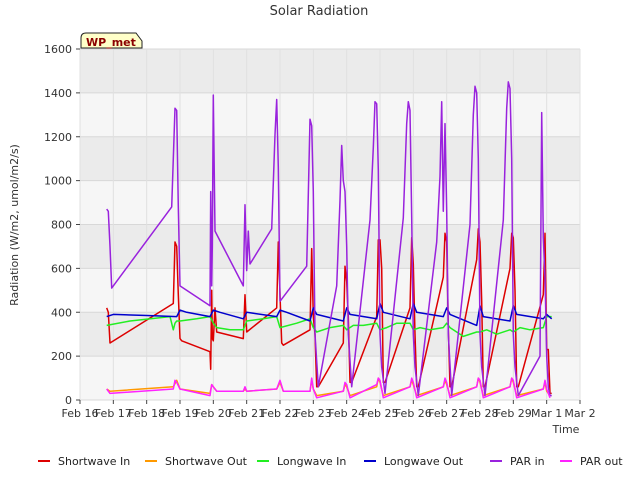 The width and height of the screenshot is (640, 480). What do you see at coordinates (58, 49) in the screenshot?
I see `y-tick-label: 1600` at bounding box center [58, 49].